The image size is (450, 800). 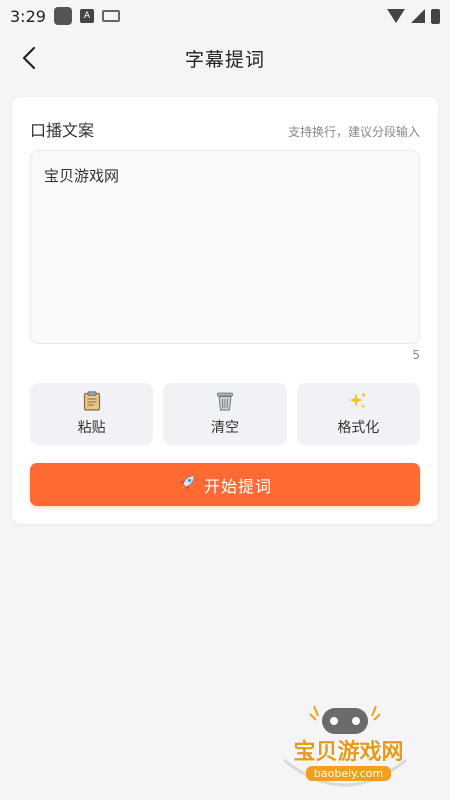 What do you see at coordinates (348, 752) in the screenshot?
I see `watermark-text: 宝贝游戏网` at bounding box center [348, 752].